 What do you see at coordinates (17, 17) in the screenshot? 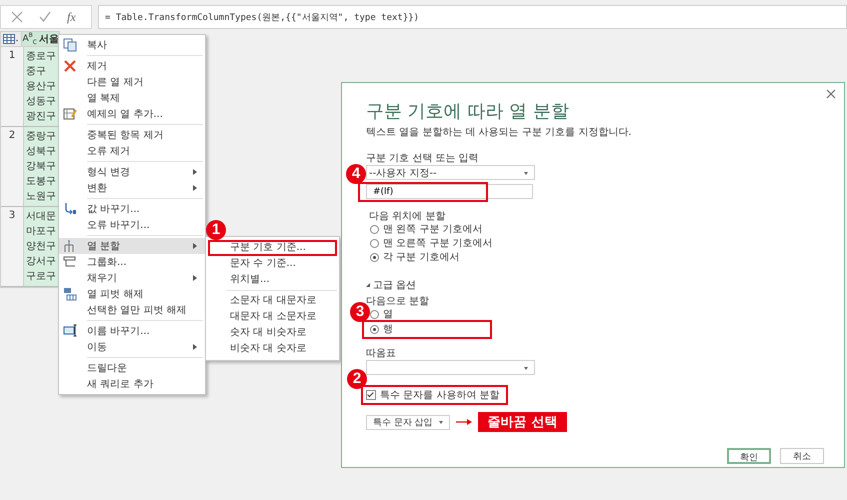
I see `cancel-icon` at bounding box center [17, 17].